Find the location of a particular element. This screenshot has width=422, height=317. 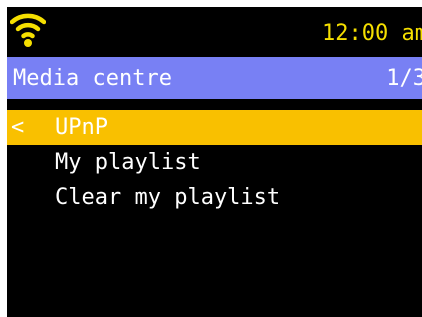

menu-item-label: Clear my playlist is located at coordinates (168, 197).